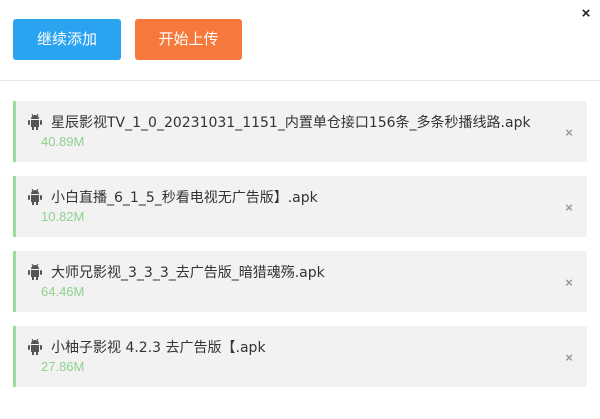 This screenshot has width=600, height=419. What do you see at coordinates (67, 39) in the screenshot?
I see `continue-adding-button: 继续添加` at bounding box center [67, 39].